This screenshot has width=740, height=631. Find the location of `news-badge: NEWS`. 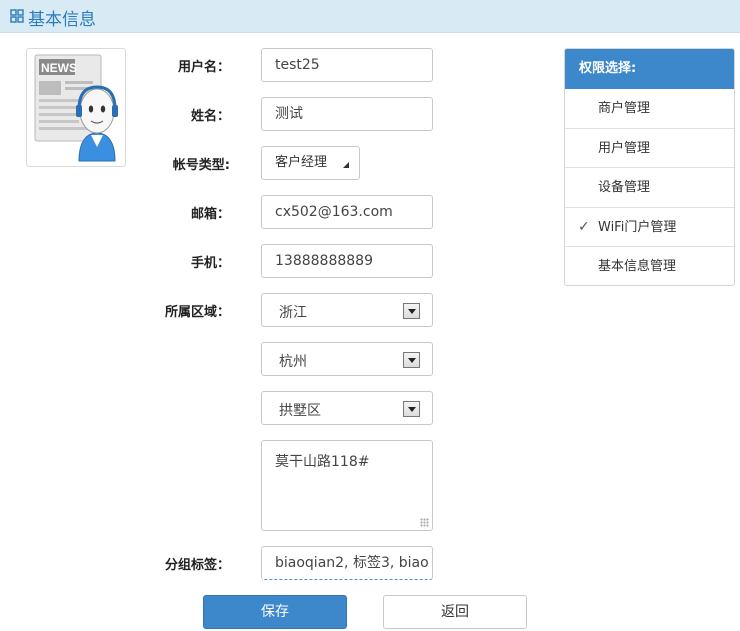

news-badge: NEWS is located at coordinates (59, 68).